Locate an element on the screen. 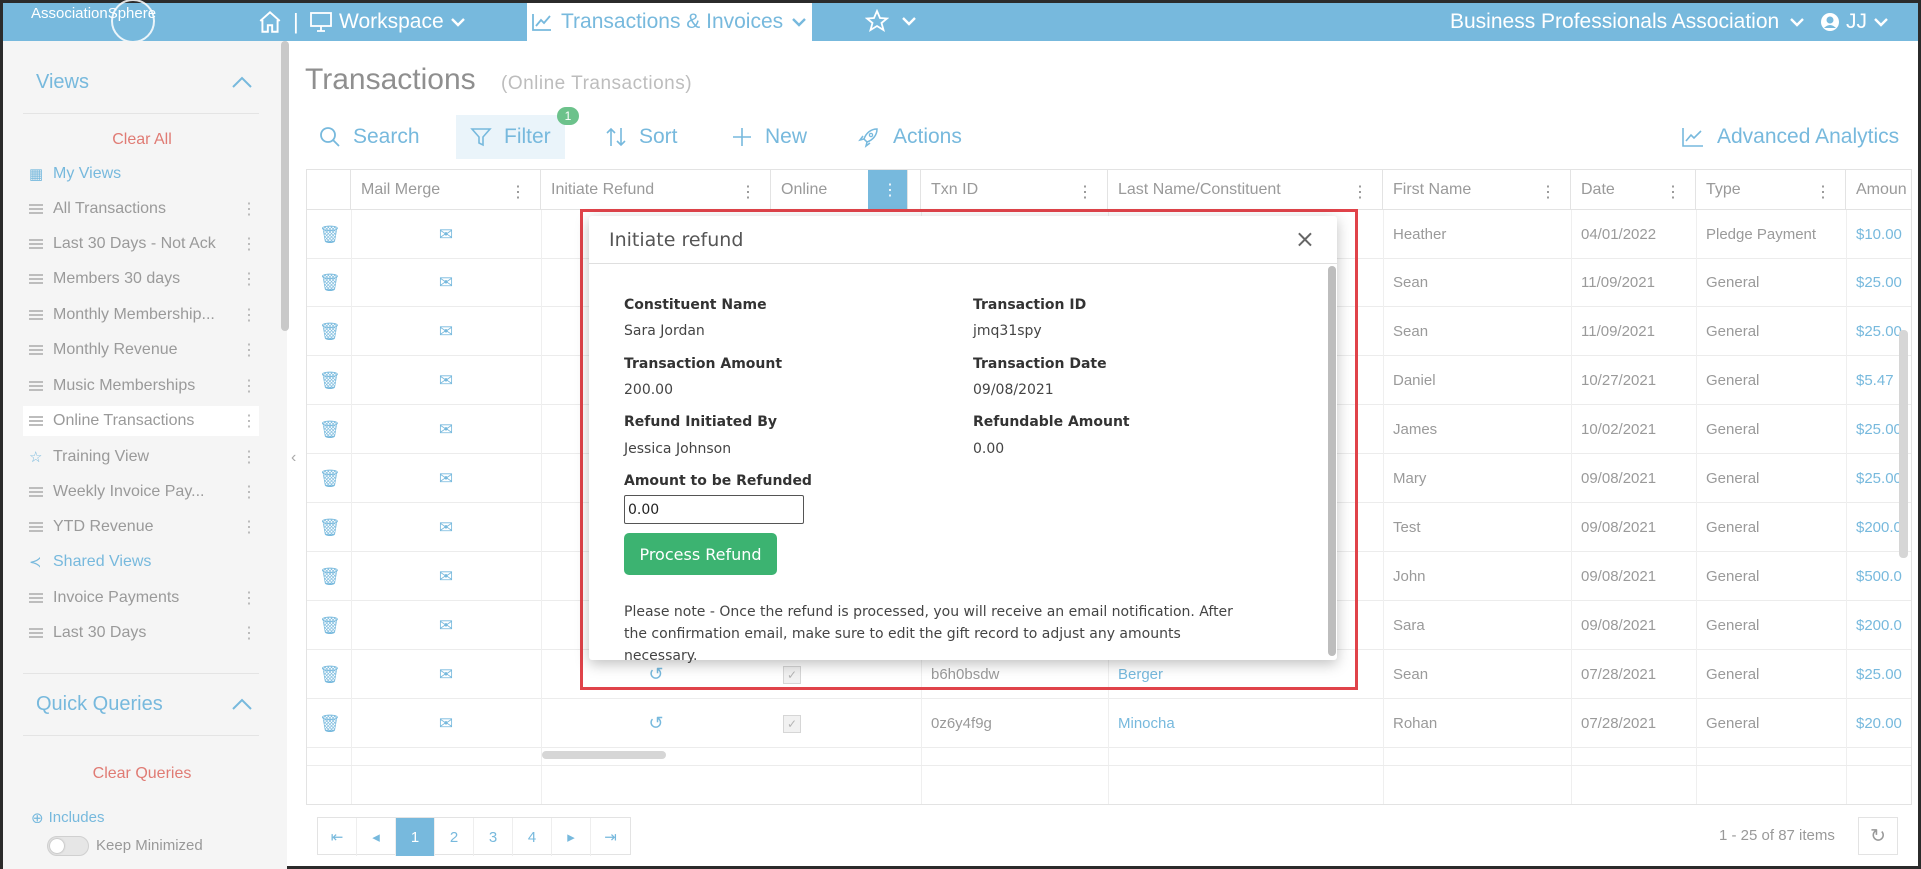  sidebar-item-online-transactions: Online Transactions ⋮ is located at coordinates (141, 421).